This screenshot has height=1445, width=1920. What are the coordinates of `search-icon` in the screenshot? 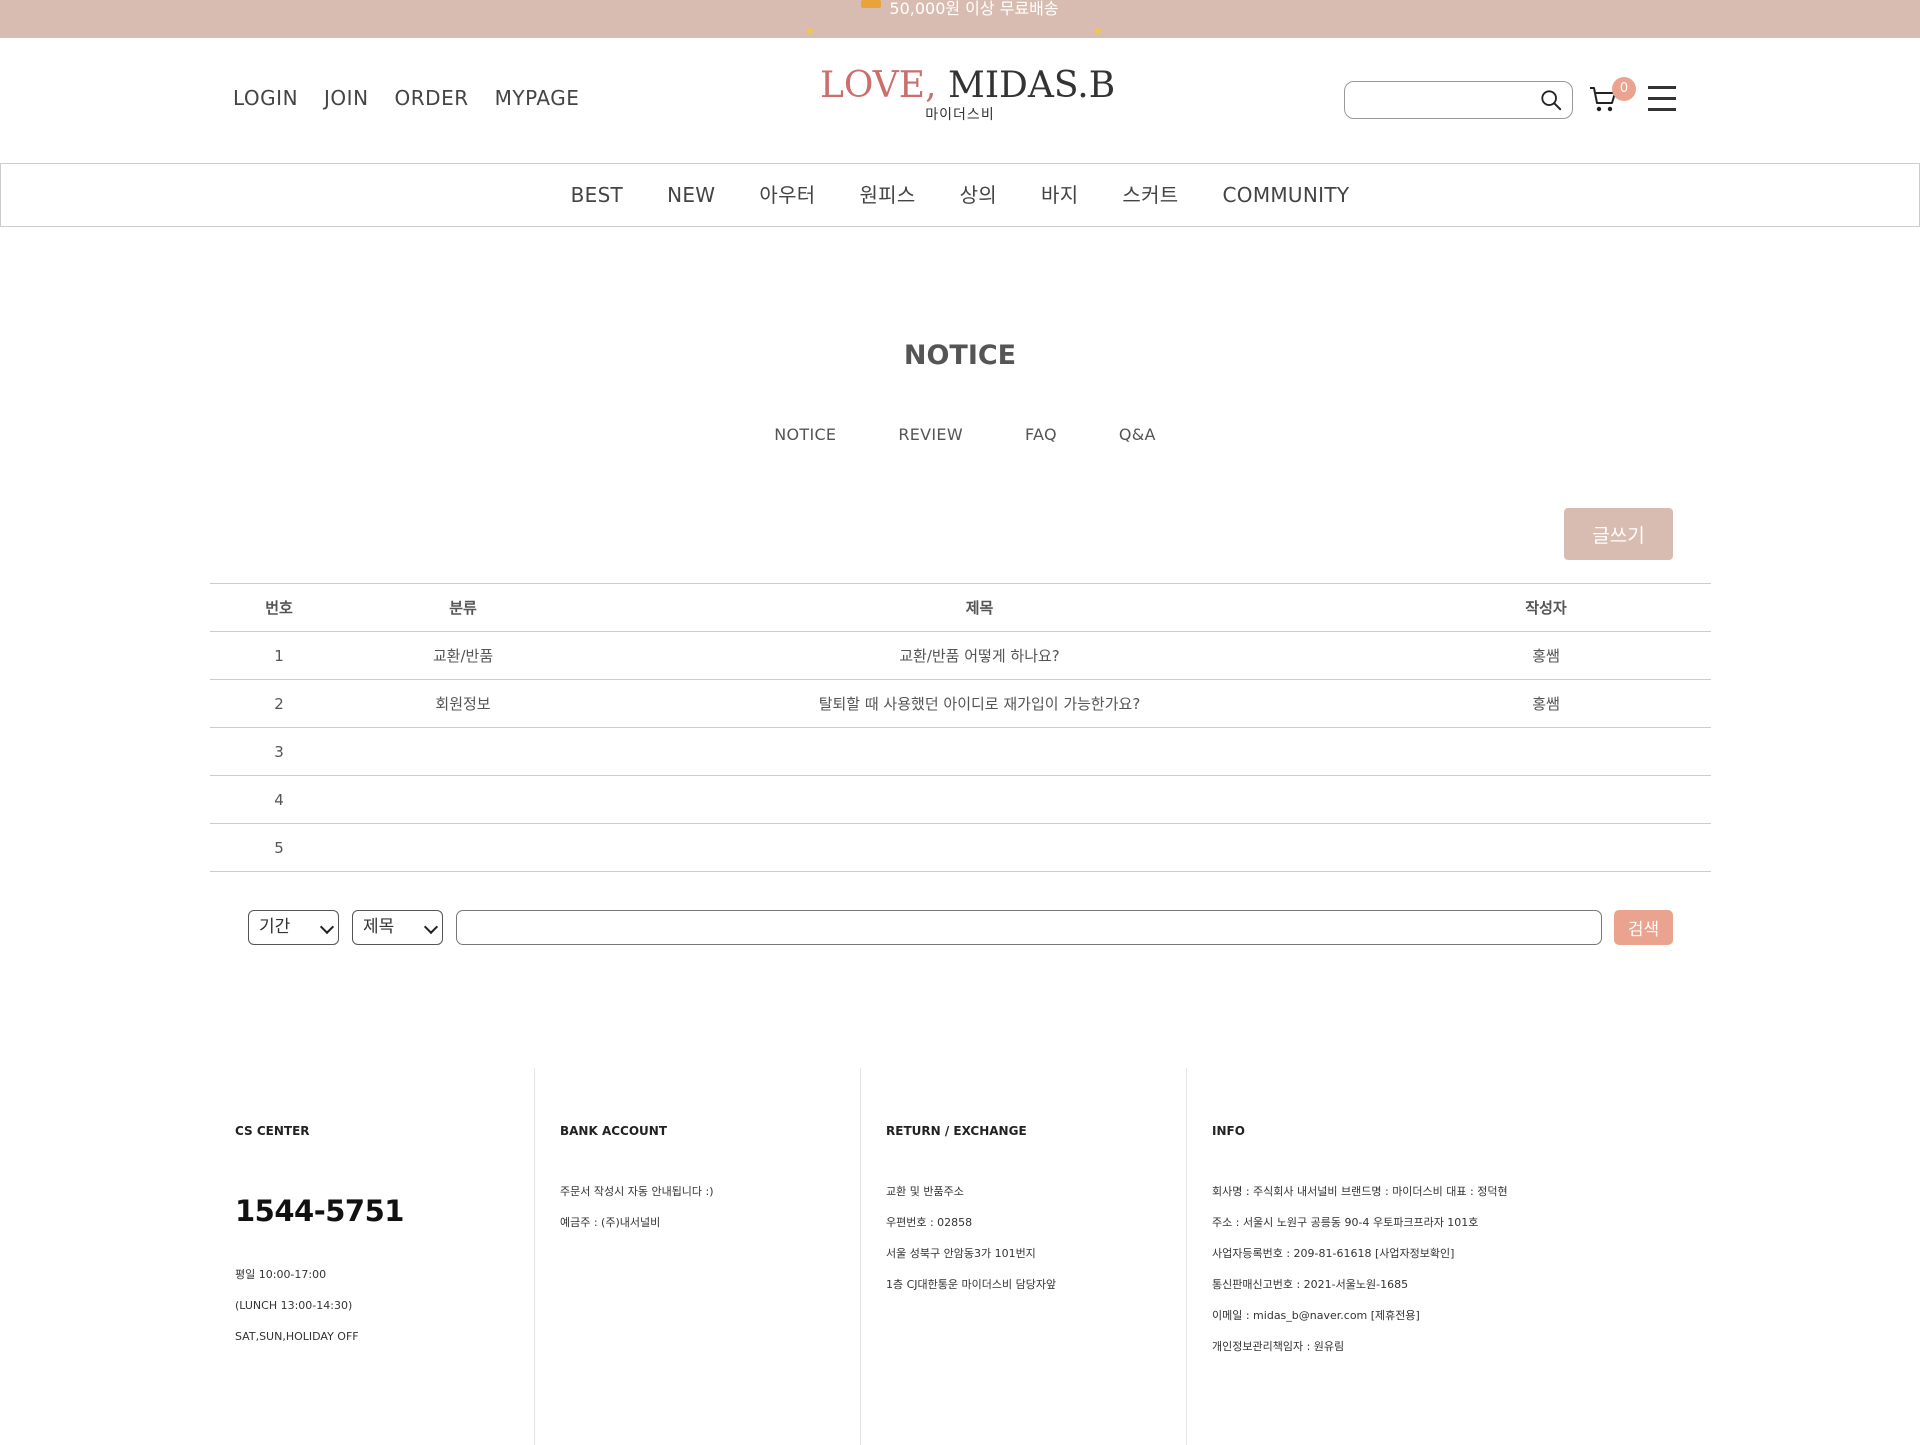 It's located at (1551, 100).